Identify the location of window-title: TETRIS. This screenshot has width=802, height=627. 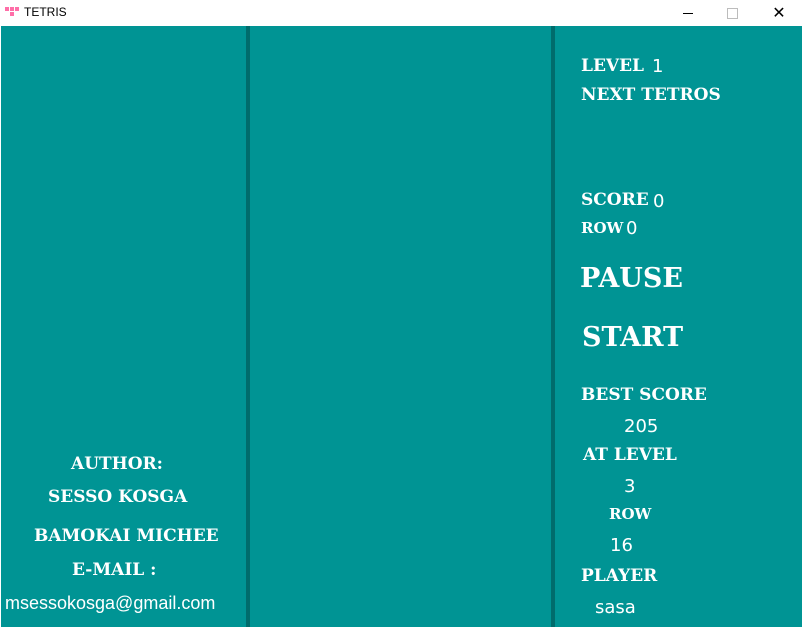
(45, 12).